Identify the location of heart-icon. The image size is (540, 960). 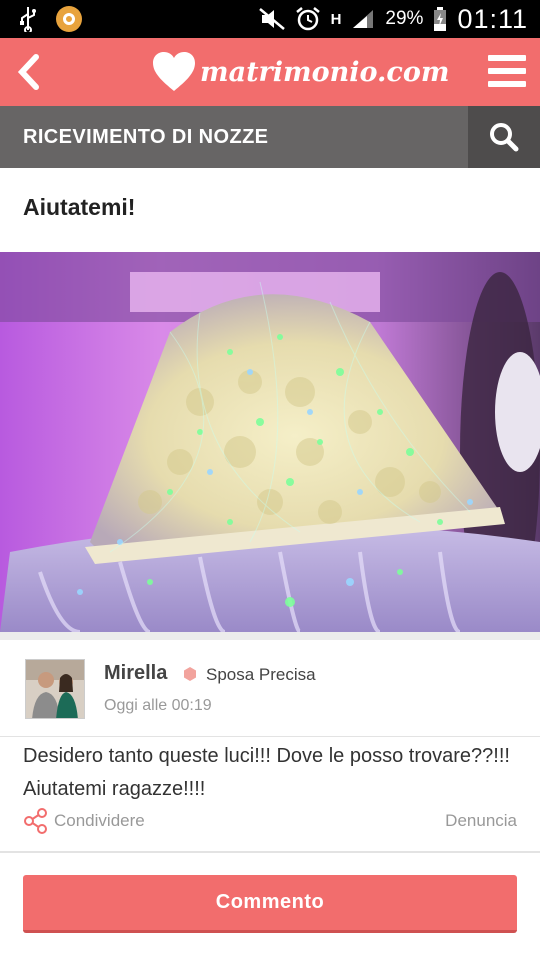
(174, 71).